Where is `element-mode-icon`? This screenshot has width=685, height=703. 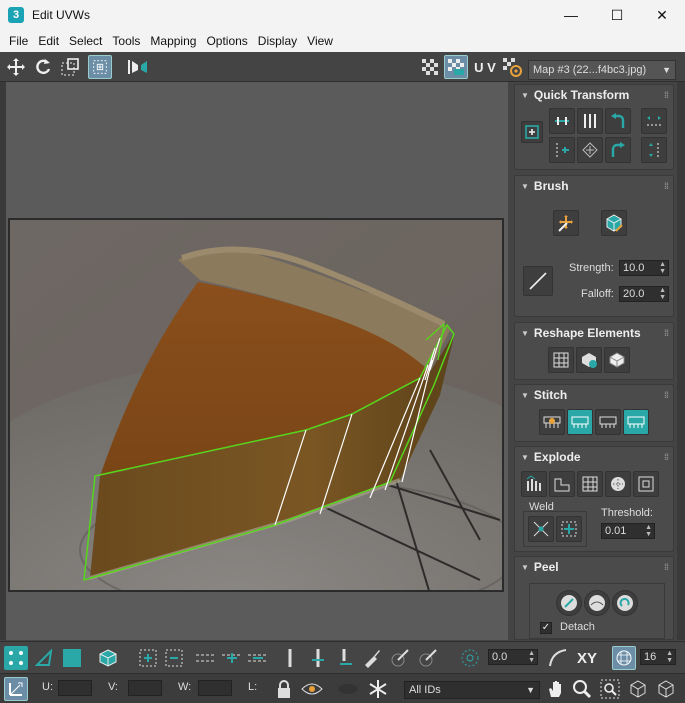
element-mode-icon is located at coordinates (108, 658).